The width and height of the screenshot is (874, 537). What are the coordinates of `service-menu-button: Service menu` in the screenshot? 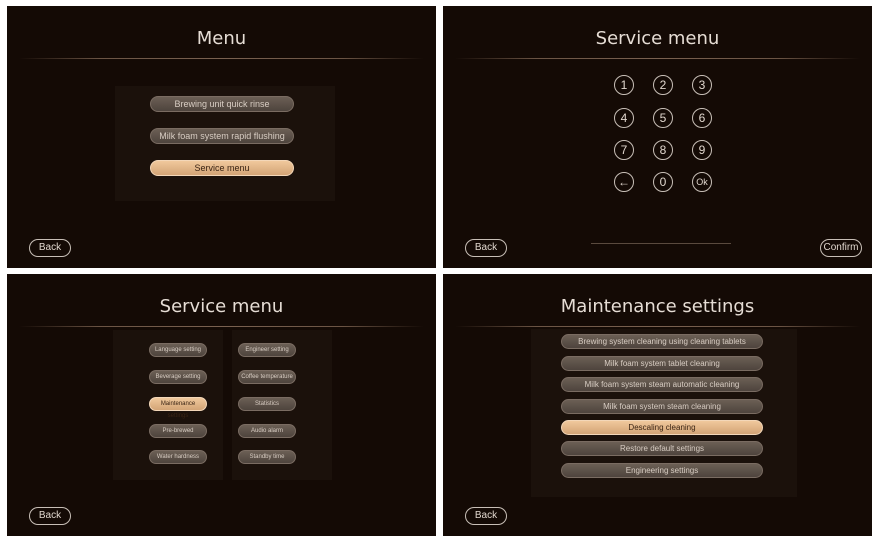 It's located at (222, 168).